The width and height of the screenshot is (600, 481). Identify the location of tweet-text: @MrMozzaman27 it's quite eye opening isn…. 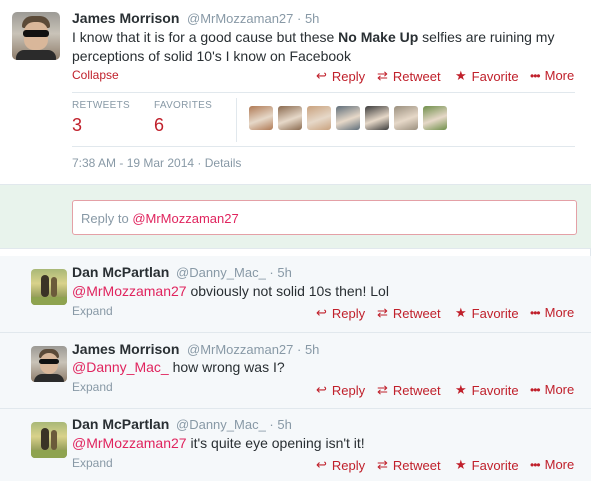
(218, 443).